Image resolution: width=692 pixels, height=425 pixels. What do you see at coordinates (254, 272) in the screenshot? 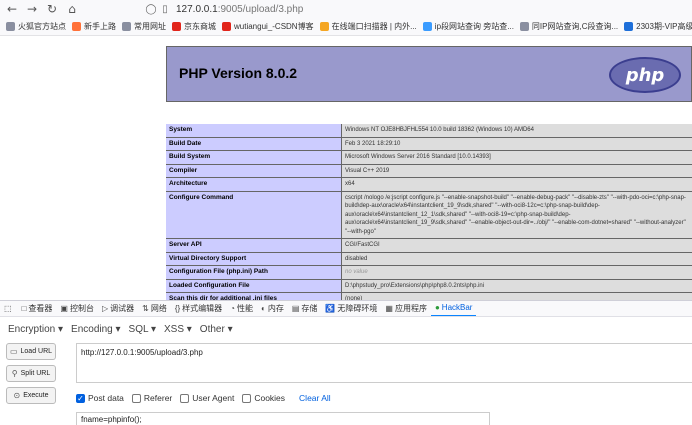
I see `info-key: Configuration File (php.ini) Path` at bounding box center [254, 272].